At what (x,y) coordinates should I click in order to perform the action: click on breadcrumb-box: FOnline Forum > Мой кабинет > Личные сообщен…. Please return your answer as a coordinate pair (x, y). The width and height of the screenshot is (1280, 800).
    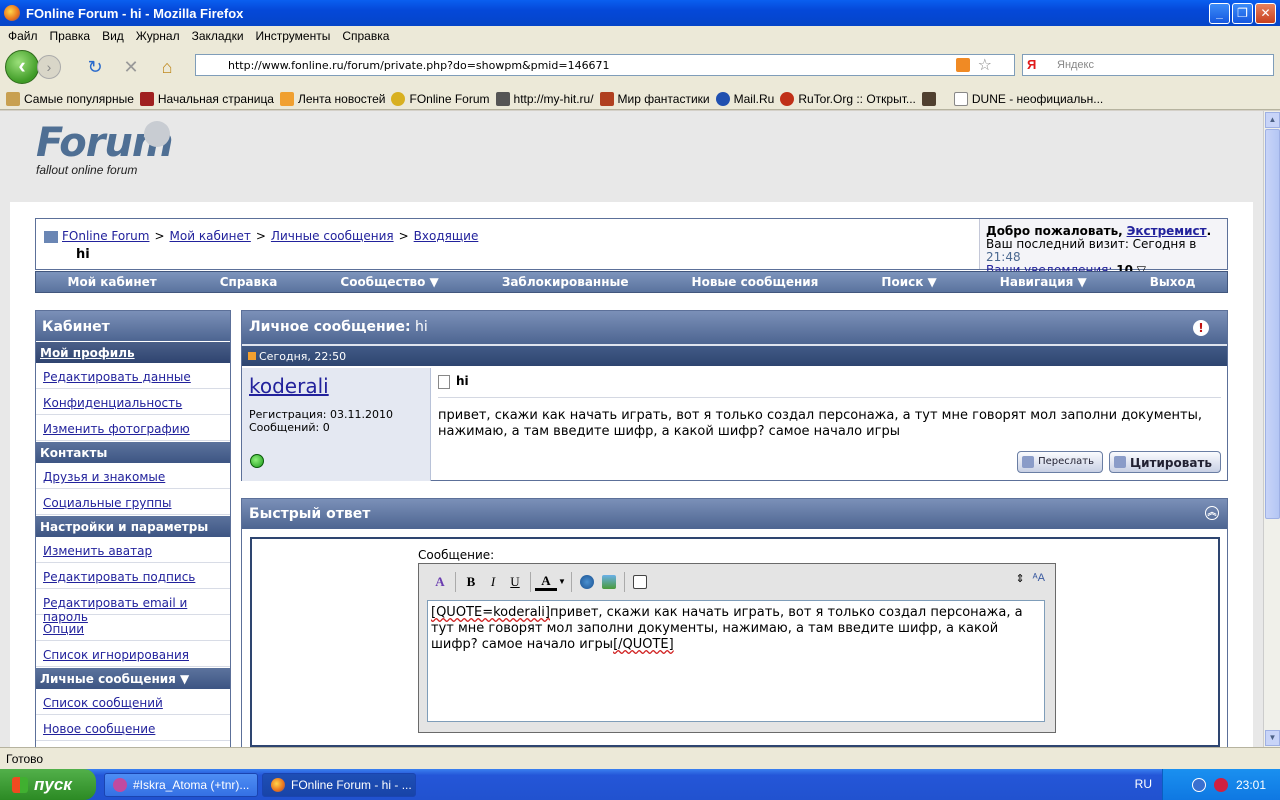
    Looking at the image, I should click on (631, 247).